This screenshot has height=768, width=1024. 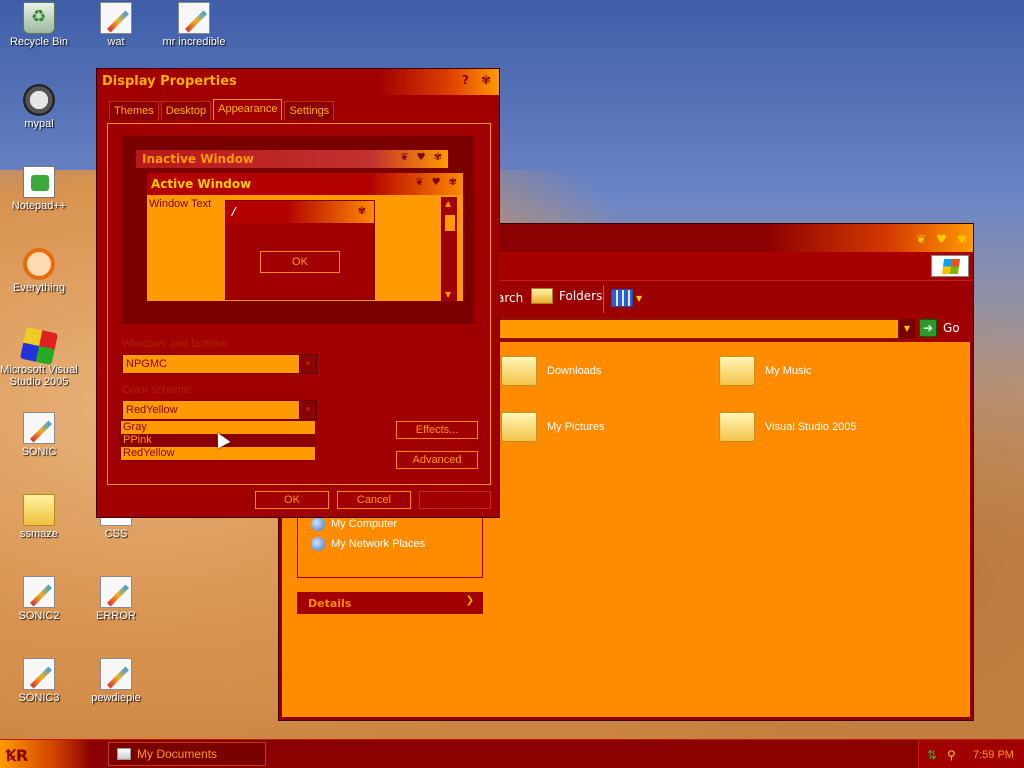 I want to click on file-item-label: My Pictures, so click(x=576, y=427).